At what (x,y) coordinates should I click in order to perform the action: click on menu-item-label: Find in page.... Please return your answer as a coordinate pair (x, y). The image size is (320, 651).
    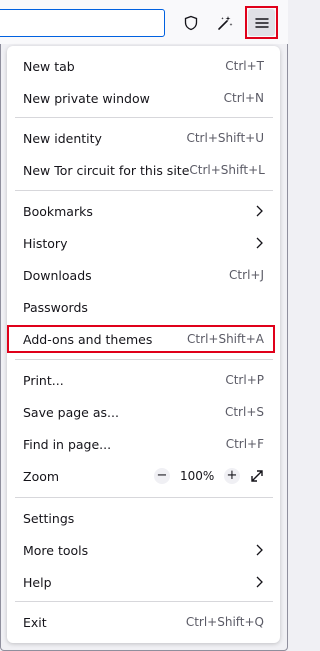
    Looking at the image, I should click on (67, 444).